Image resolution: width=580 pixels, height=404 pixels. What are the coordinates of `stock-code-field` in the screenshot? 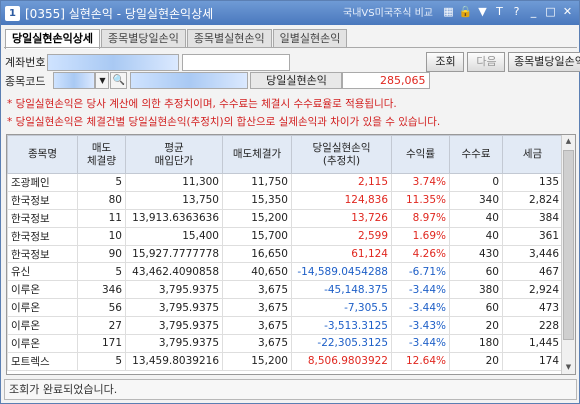 It's located at (74, 80).